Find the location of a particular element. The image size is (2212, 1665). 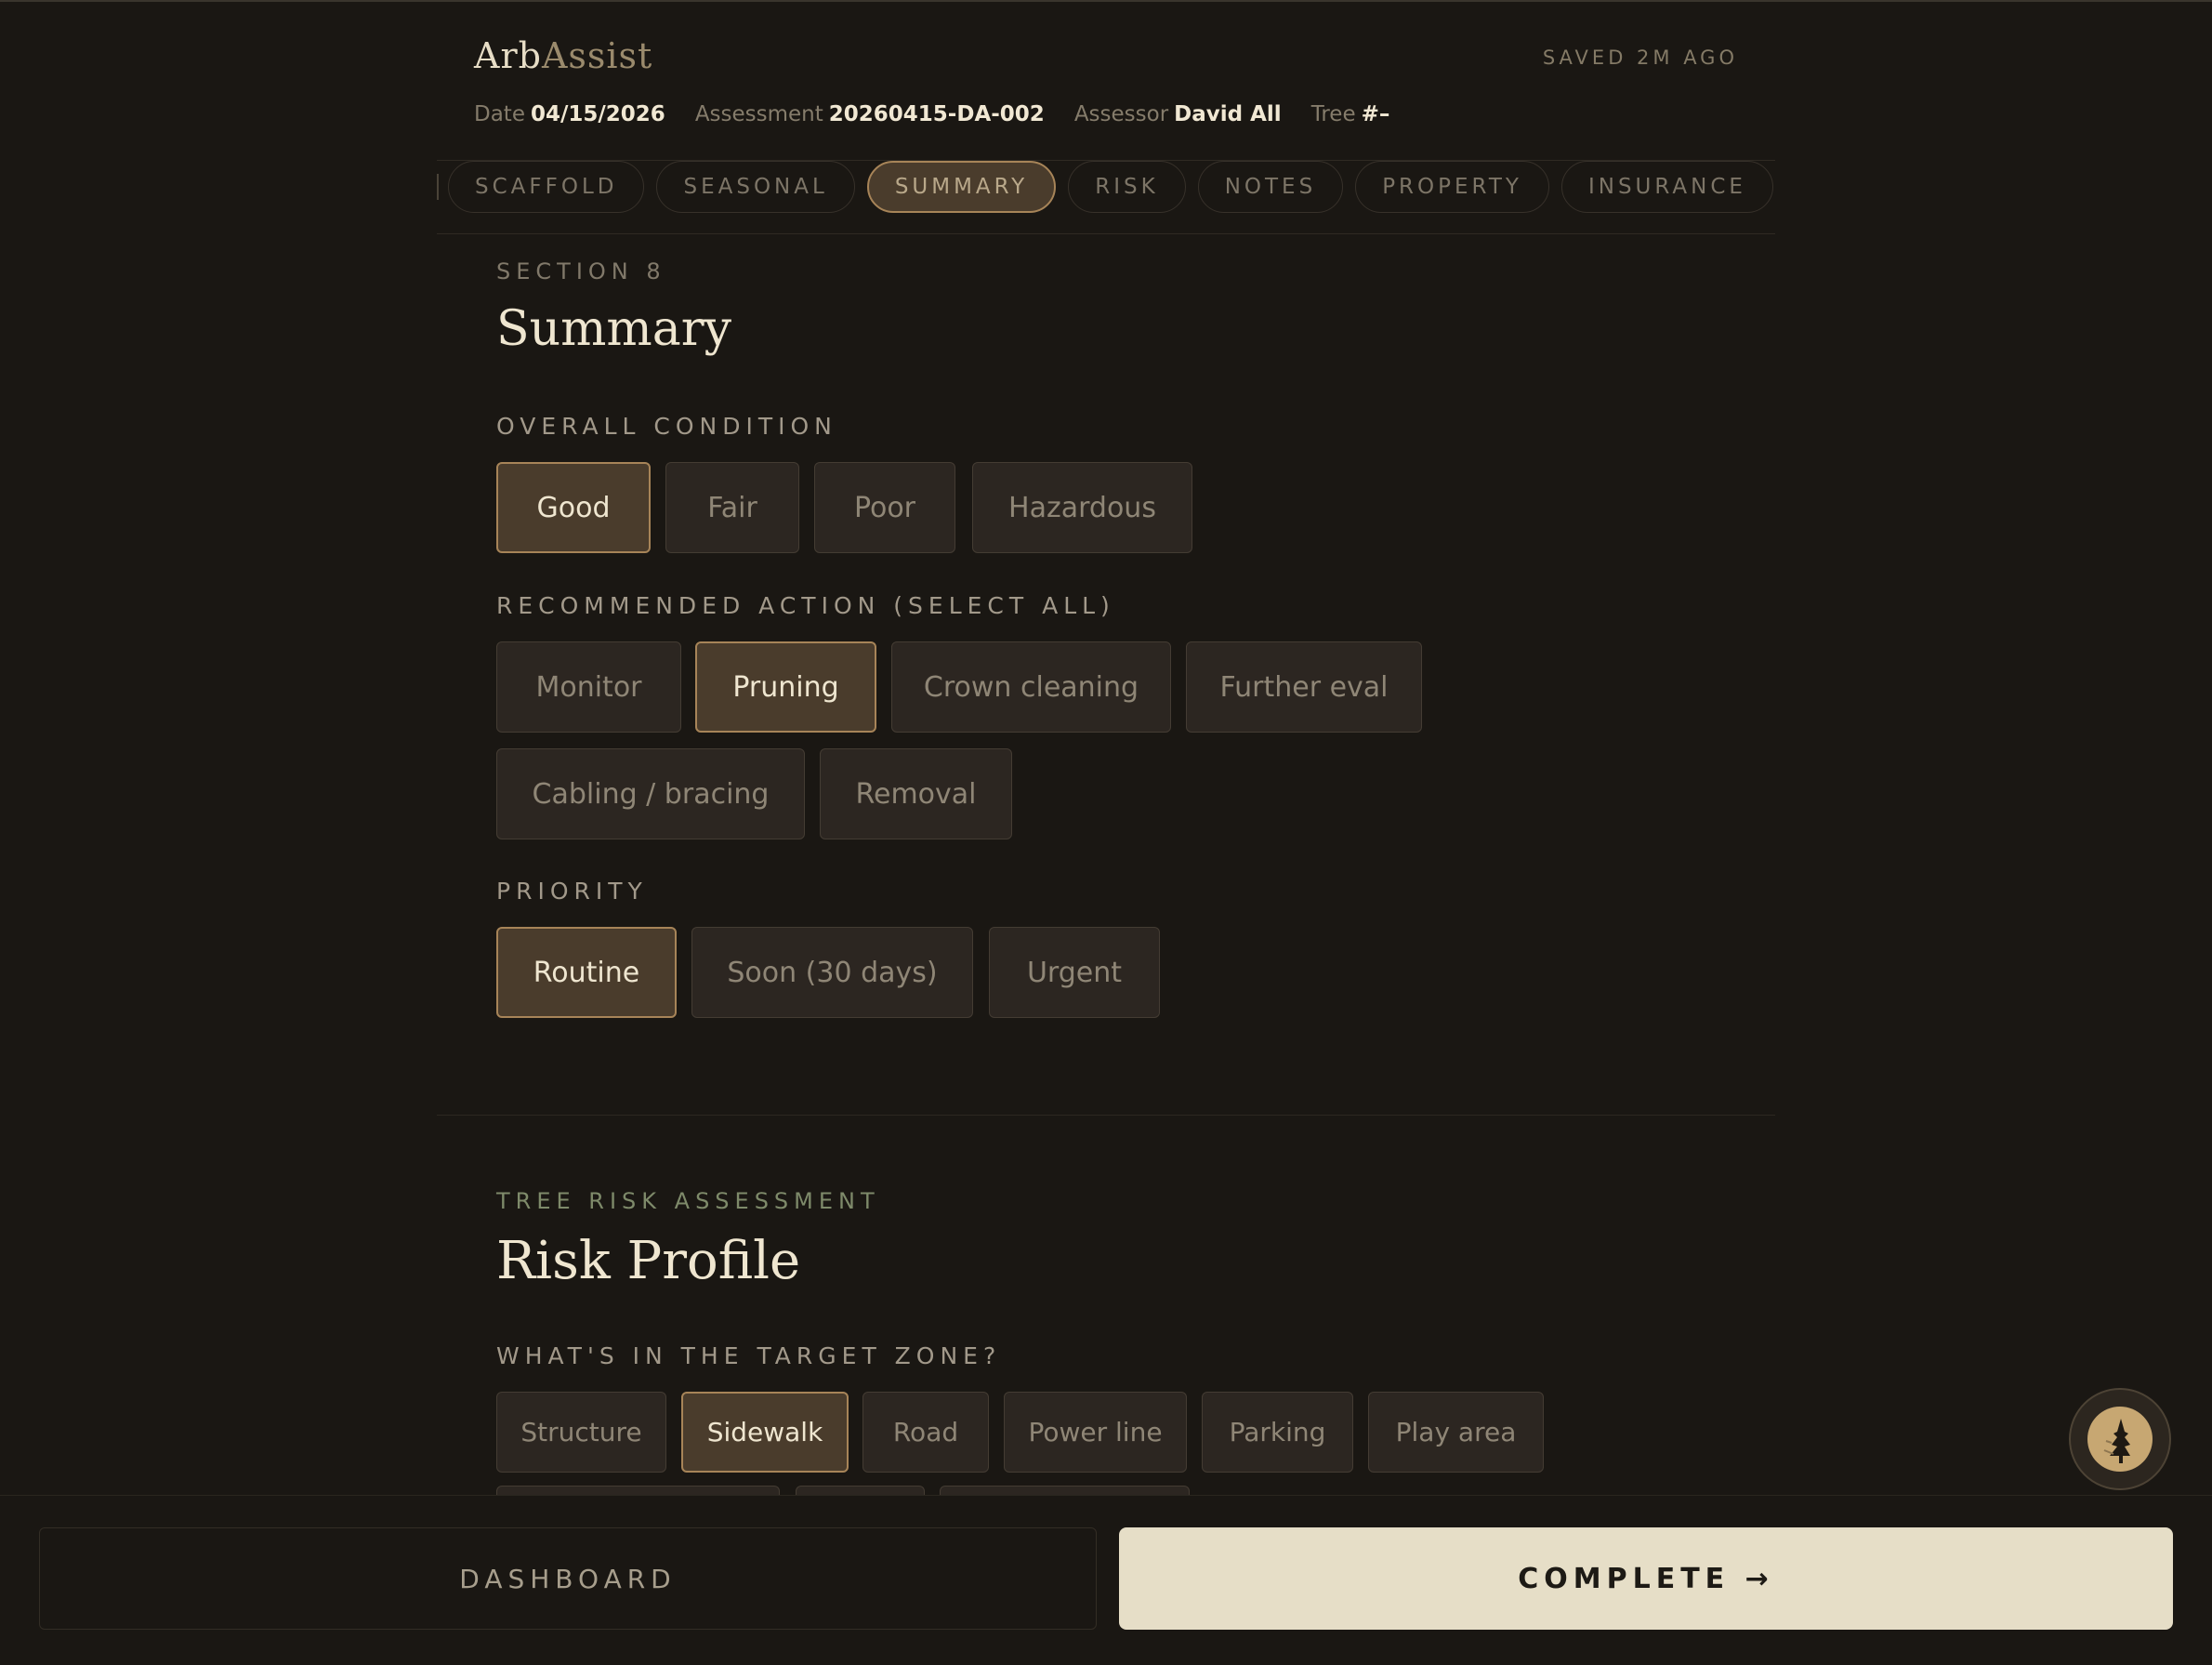

tab-risk: RISK is located at coordinates (1127, 187).